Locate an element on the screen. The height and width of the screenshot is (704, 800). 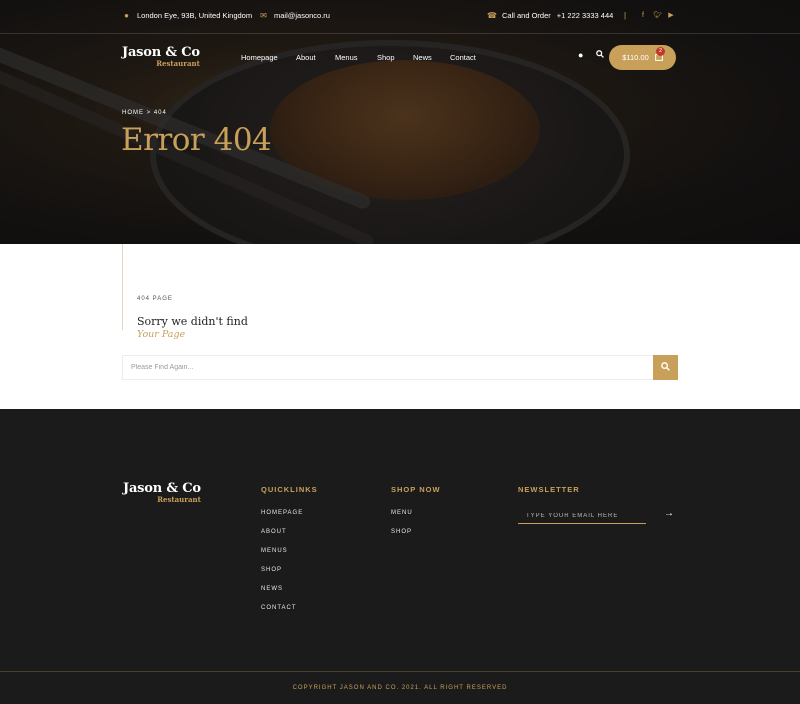
topbar-email: ✉ mail@jasonco.ru is located at coordinates (294, 15).